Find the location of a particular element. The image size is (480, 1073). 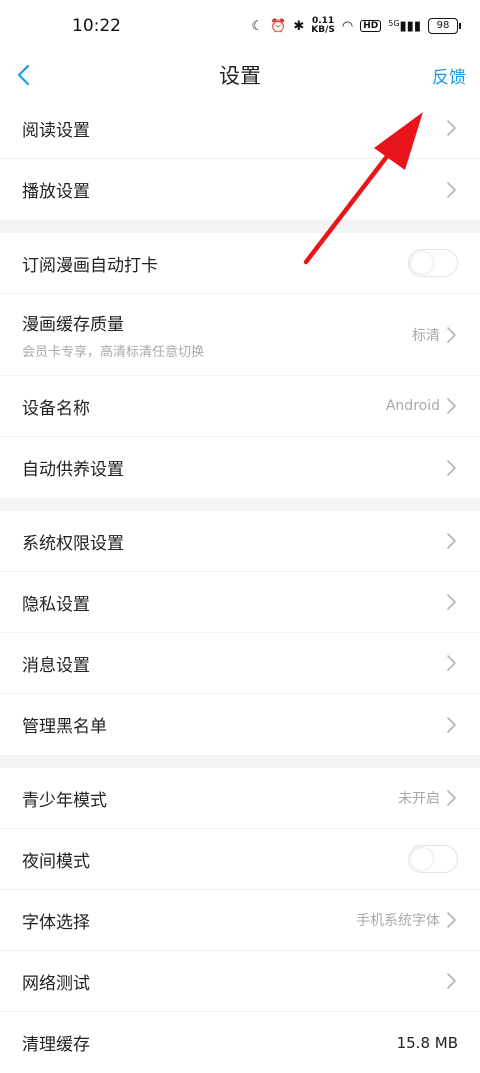

row-label: 播放设置 is located at coordinates (56, 192).